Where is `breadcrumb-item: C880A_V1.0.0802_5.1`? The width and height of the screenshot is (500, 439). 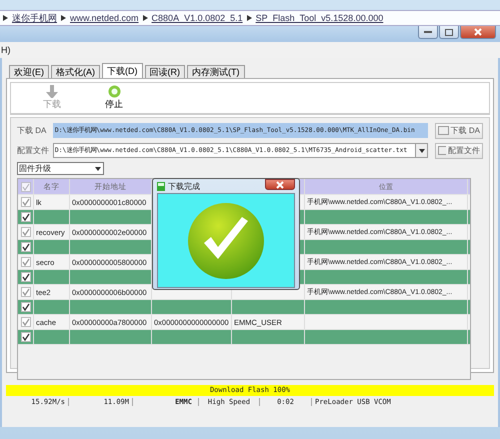
breadcrumb-item: C880A_V1.0.0802_5.1 is located at coordinates (197, 18).